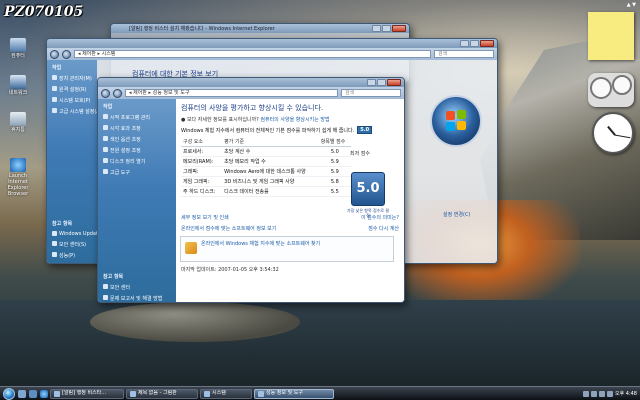  I want to click on col-subscore: 항목별 점수, so click(334, 142).